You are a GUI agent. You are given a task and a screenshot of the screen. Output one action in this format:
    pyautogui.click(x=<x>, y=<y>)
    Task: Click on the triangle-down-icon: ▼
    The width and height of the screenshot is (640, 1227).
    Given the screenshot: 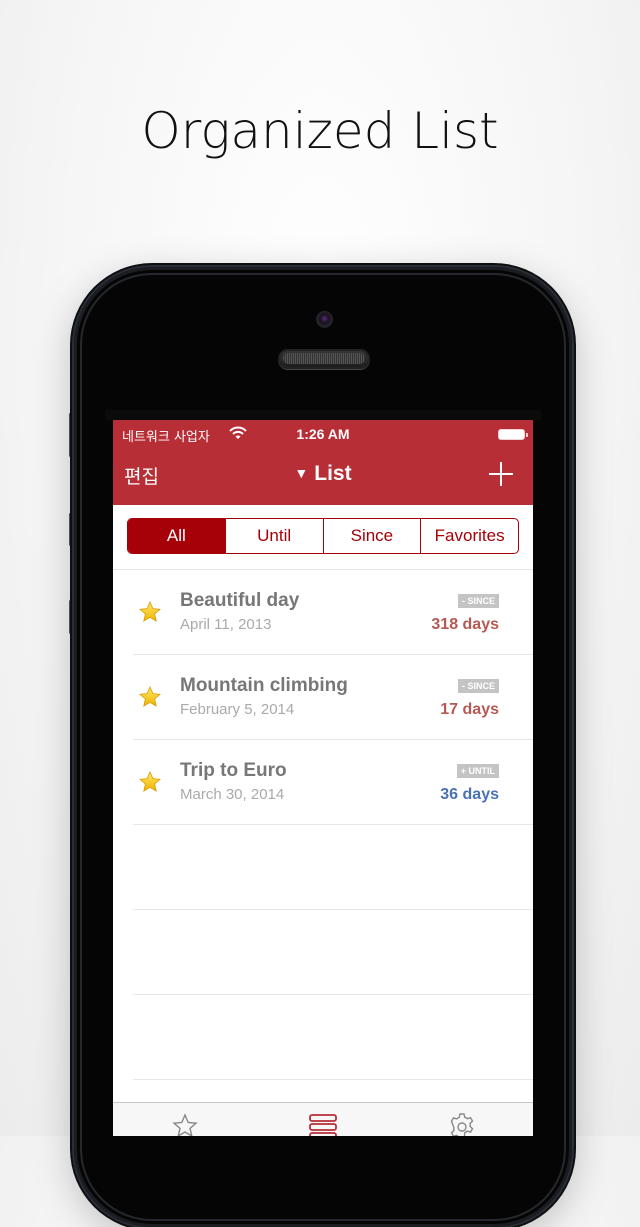 What is the action you would take?
    pyautogui.click(x=301, y=473)
    